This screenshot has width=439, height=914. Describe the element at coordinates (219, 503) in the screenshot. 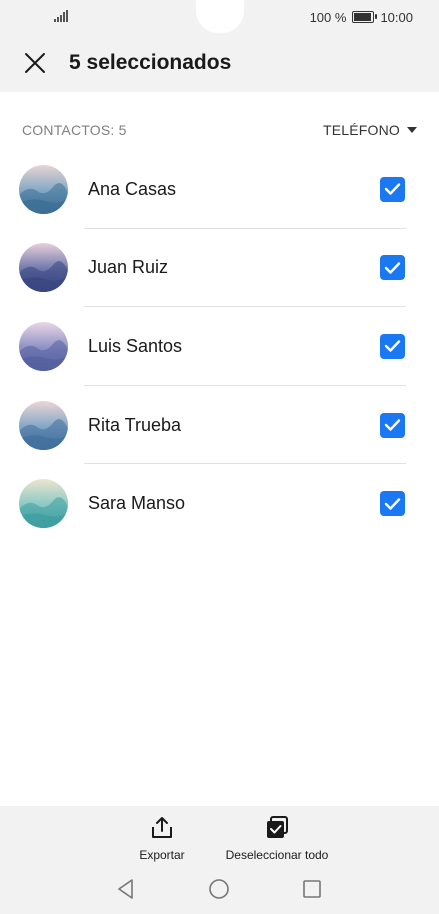

I see `contact-row: Sara Manso` at that location.